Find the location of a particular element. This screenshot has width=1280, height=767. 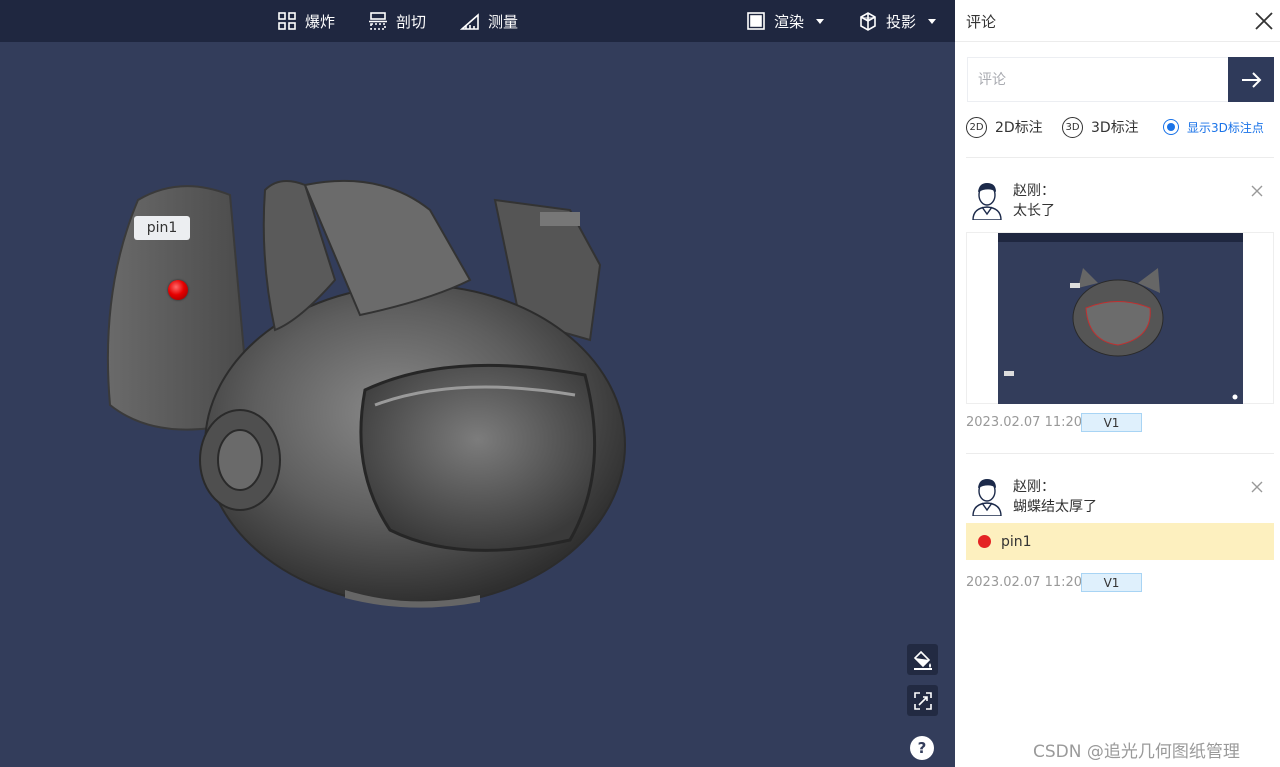

2d-badge-icon: 2D is located at coordinates (976, 127).